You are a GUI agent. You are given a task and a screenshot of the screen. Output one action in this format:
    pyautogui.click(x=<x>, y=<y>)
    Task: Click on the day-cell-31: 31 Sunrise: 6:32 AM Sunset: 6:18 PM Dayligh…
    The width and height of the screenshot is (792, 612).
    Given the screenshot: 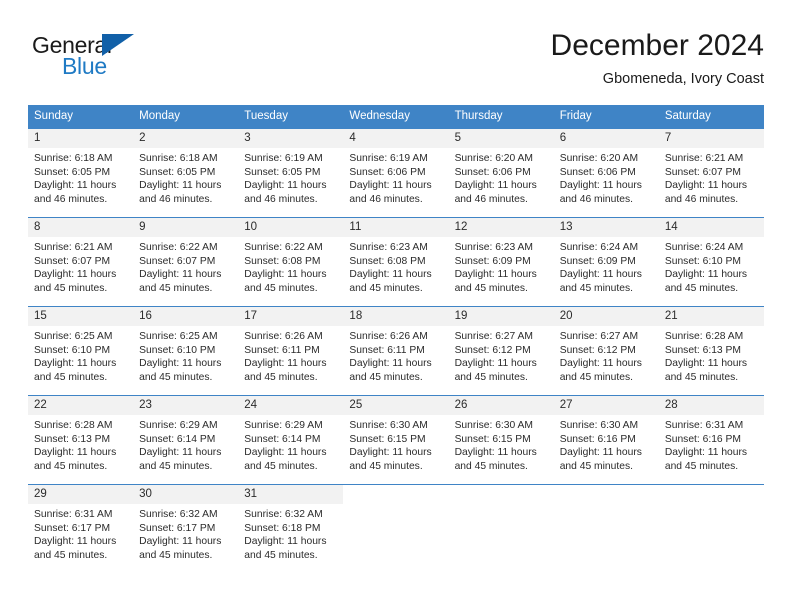 What is the action you would take?
    pyautogui.click(x=291, y=529)
    